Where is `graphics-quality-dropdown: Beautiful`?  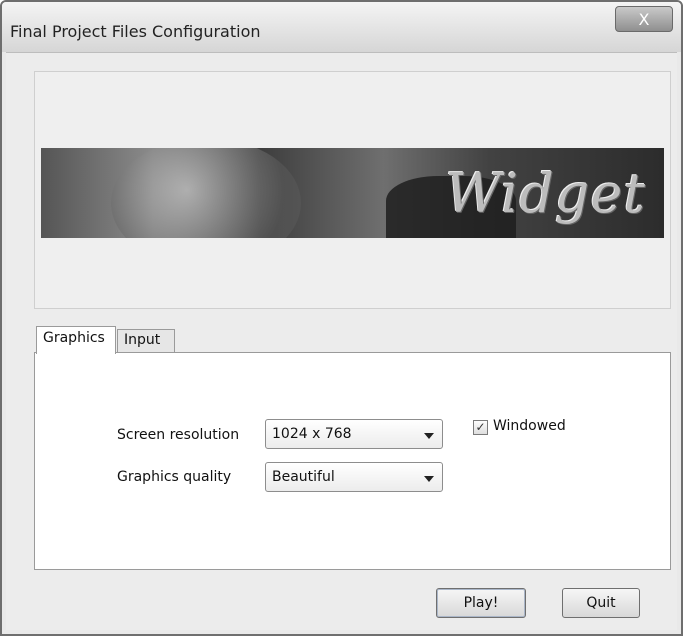
graphics-quality-dropdown: Beautiful is located at coordinates (354, 477).